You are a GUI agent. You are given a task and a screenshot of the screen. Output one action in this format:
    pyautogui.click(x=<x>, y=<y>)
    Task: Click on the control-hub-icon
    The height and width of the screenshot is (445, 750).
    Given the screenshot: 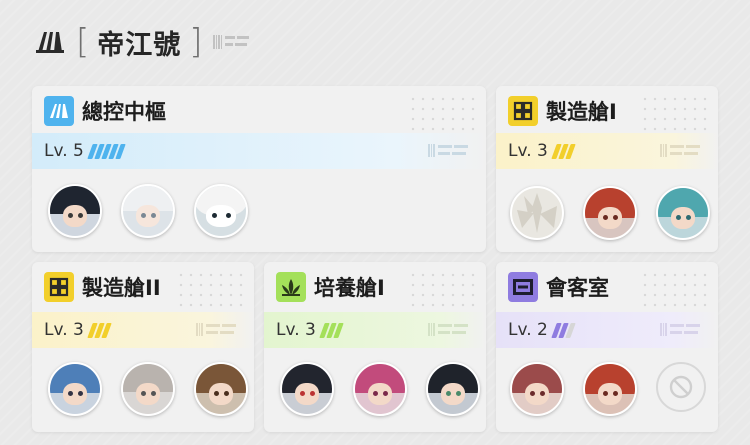 What is the action you would take?
    pyautogui.click(x=59, y=111)
    